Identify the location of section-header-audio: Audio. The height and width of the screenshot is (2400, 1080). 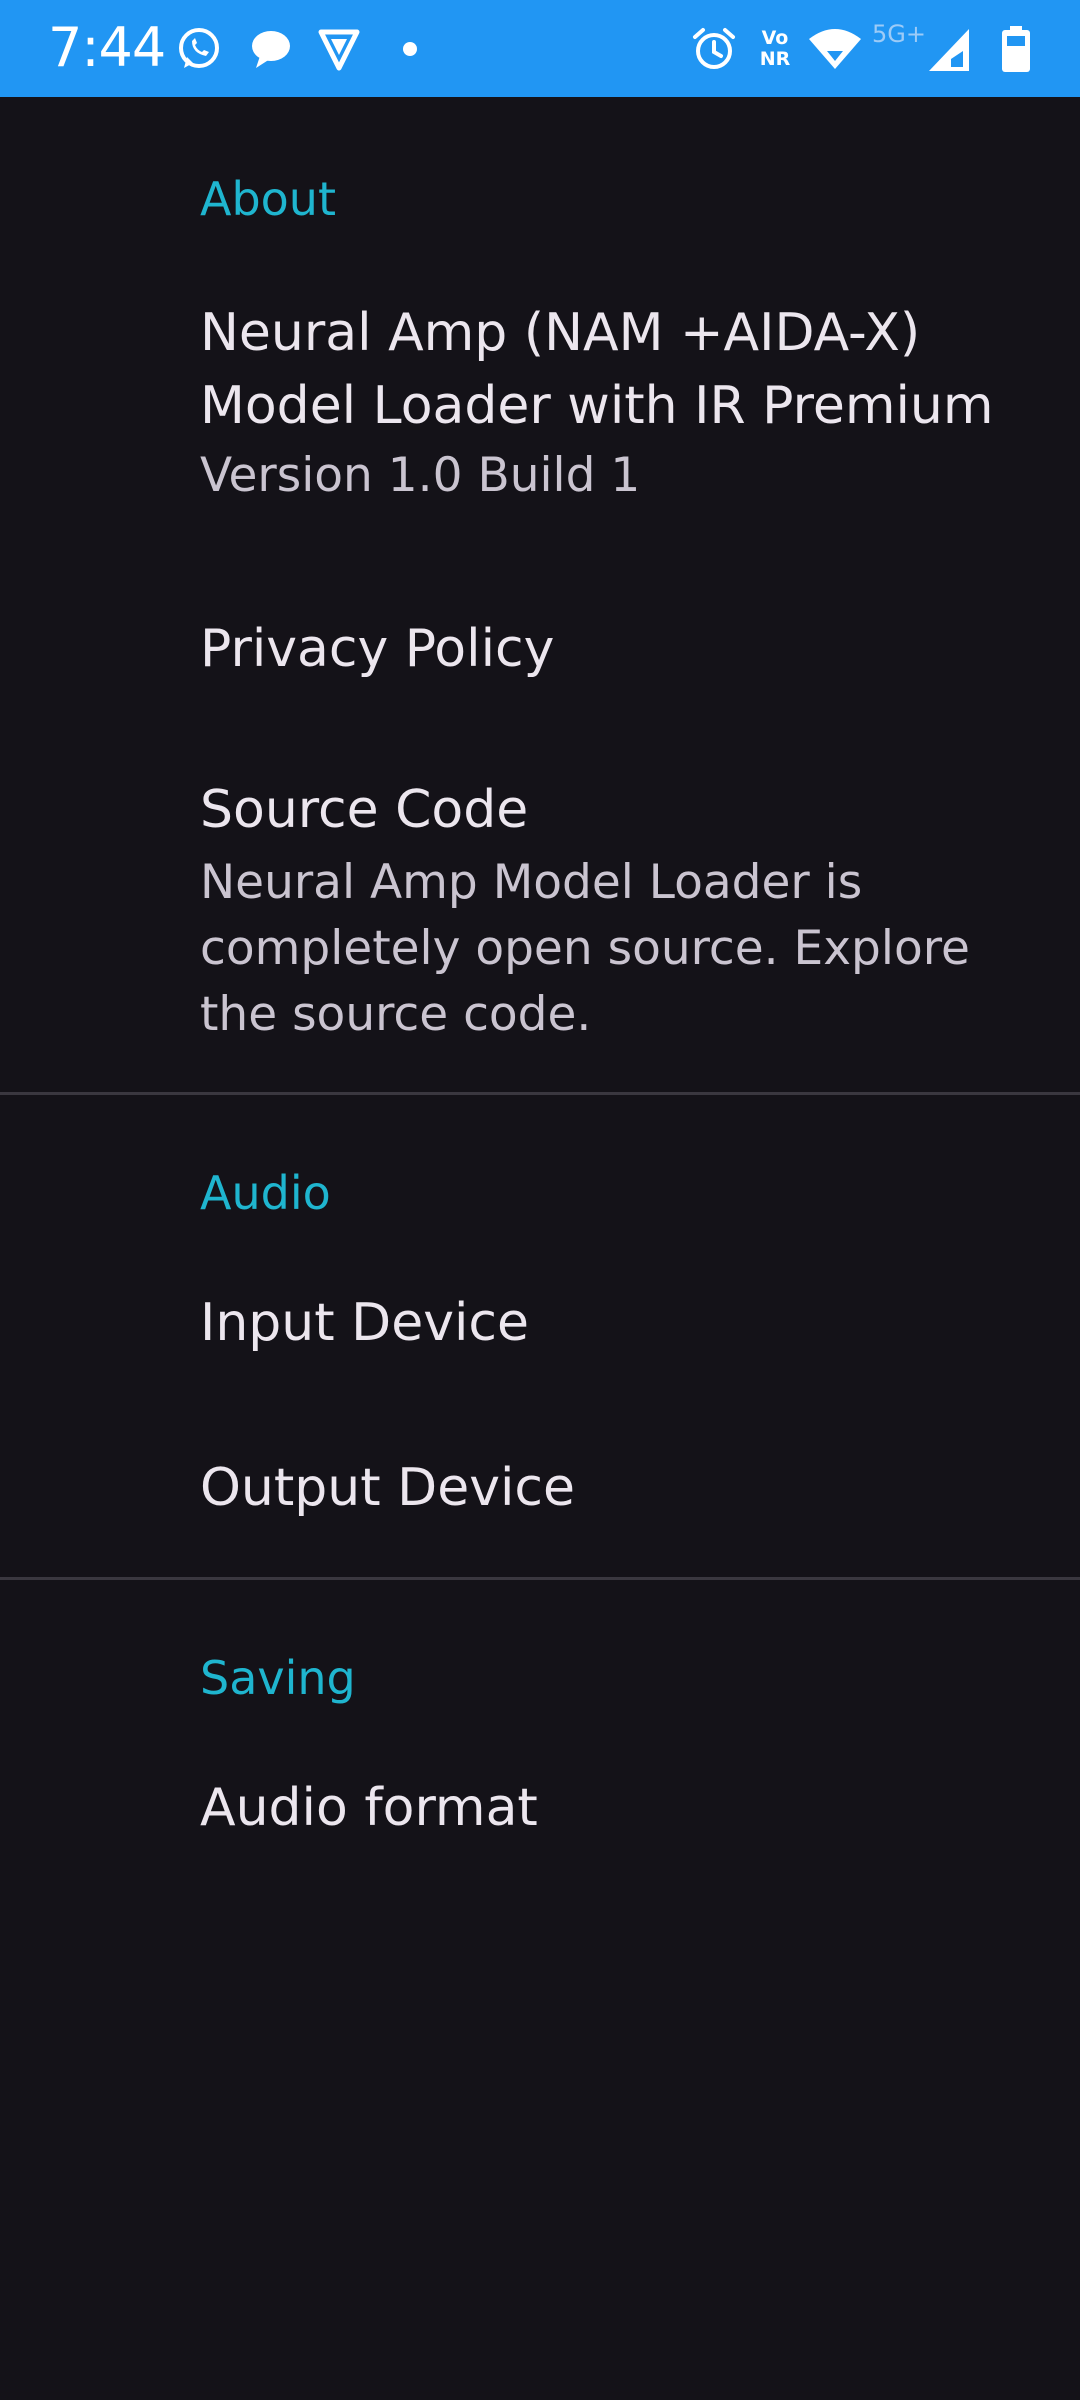
(265, 1193).